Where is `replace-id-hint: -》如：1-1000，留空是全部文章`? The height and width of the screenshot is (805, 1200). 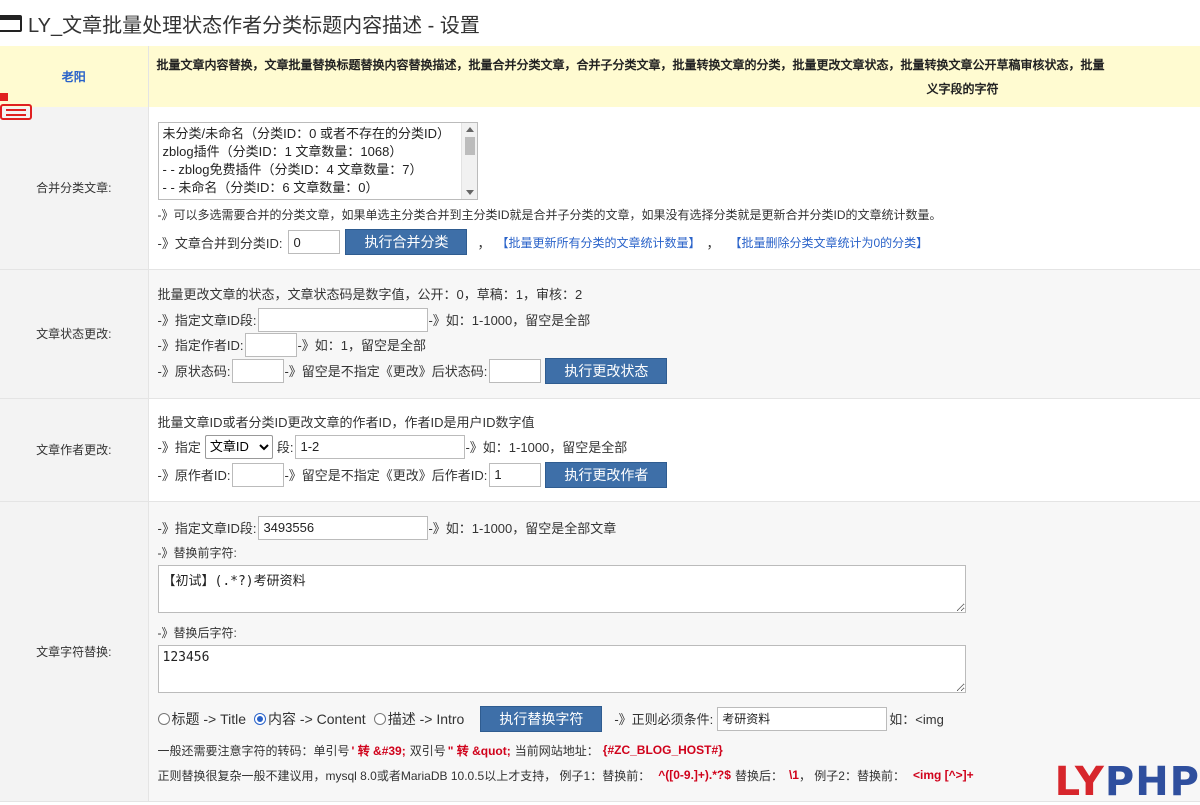
replace-id-hint: -》如：1-1000，留空是全部文章 is located at coordinates (522, 527).